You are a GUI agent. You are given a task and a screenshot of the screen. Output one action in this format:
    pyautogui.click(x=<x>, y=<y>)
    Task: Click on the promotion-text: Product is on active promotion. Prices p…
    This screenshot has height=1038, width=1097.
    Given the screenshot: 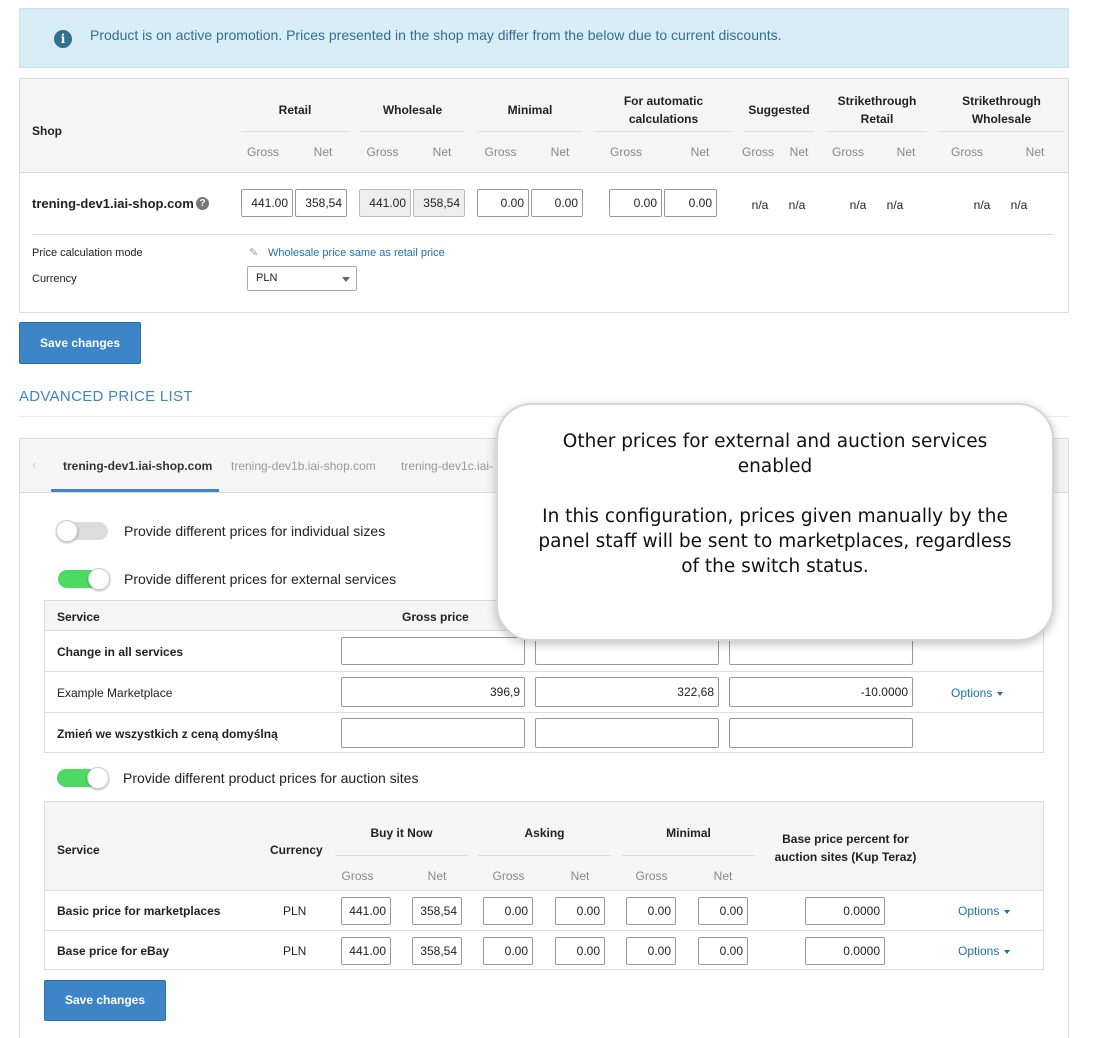 What is the action you would take?
    pyautogui.click(x=436, y=35)
    